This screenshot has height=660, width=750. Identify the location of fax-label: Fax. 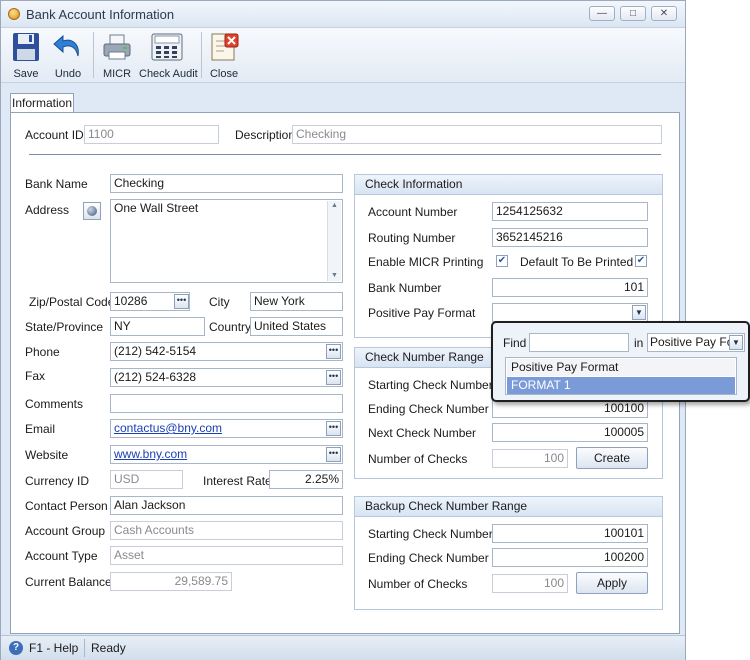
(35, 376).